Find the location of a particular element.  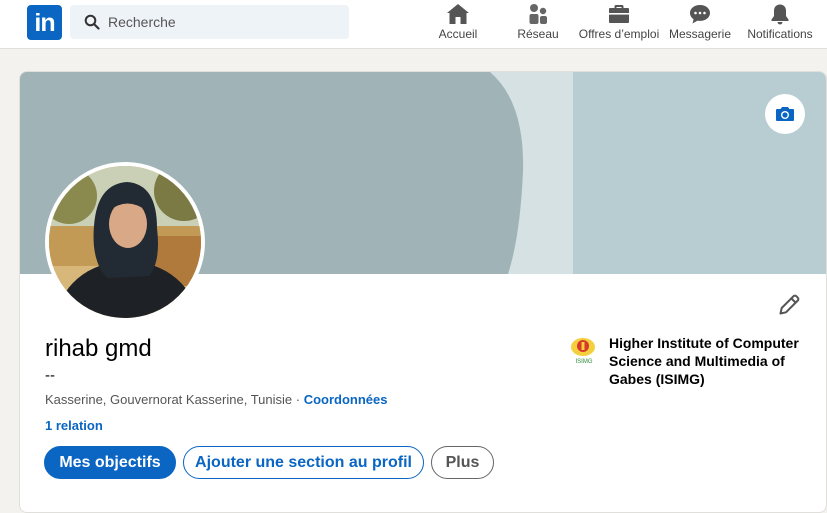

add-profile-section-button: Ajouter une section au profil is located at coordinates (303, 462).